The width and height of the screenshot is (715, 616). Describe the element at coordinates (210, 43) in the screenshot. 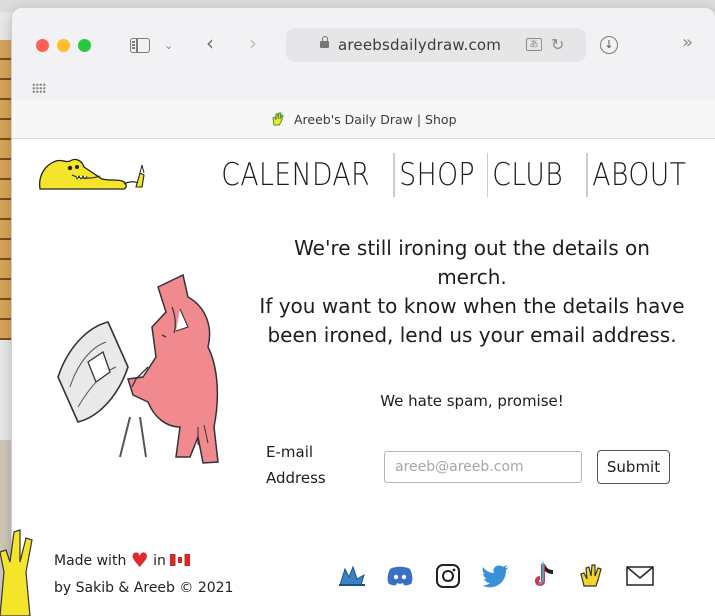

I see `back-arrow-icon: ‹` at that location.